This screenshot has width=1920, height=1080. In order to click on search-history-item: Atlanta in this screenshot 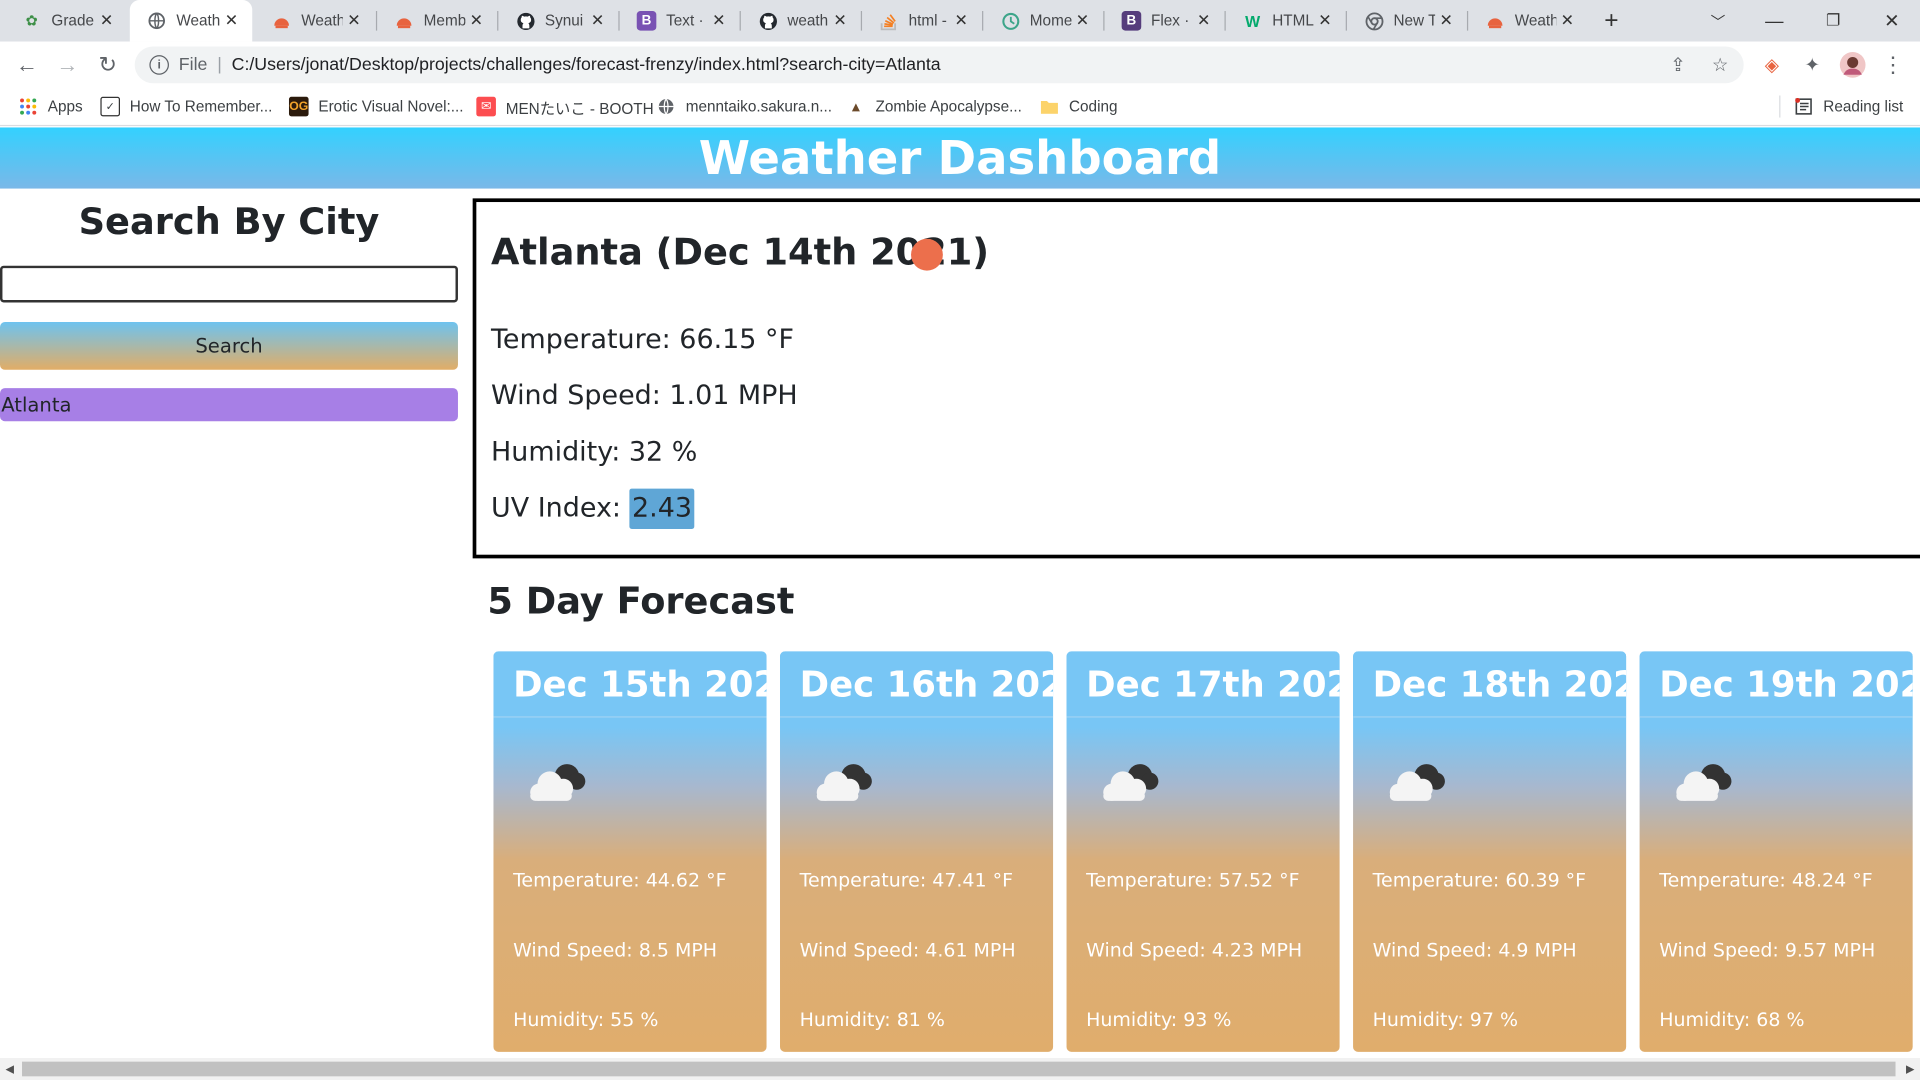, I will do `click(229, 405)`.